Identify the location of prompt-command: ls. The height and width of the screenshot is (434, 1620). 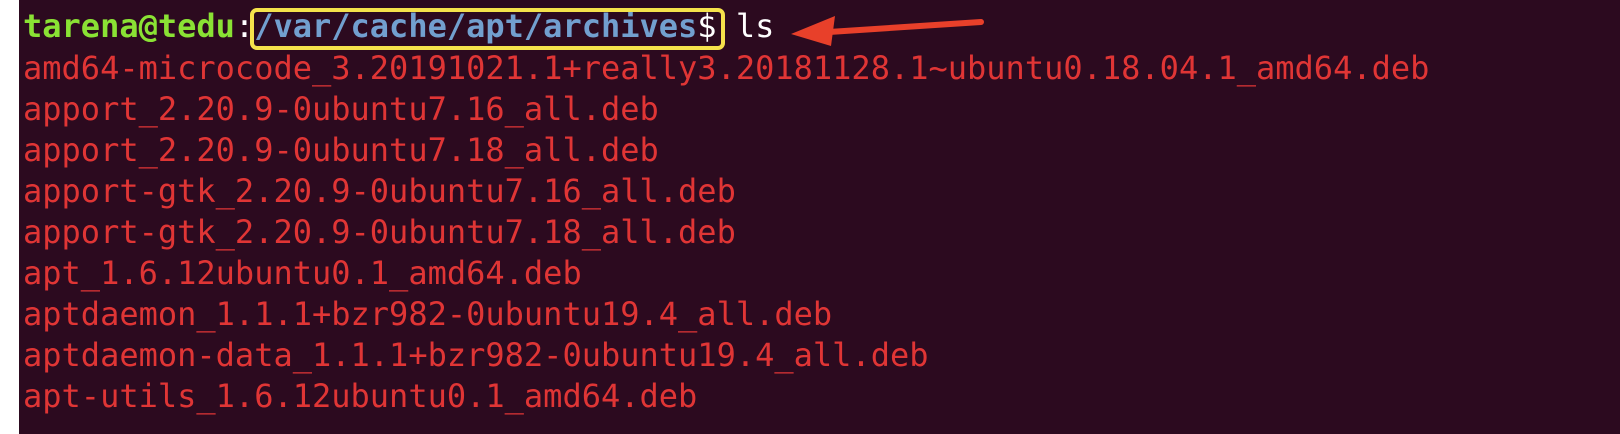
(745, 26).